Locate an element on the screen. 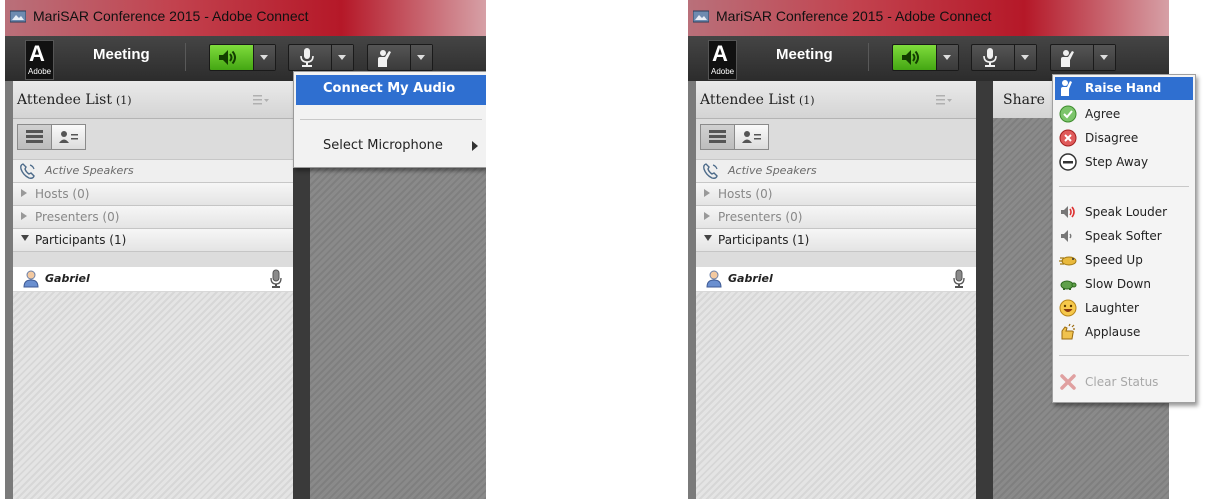 Image resolution: width=1208 pixels, height=499 pixels. clear-status-icon is located at coordinates (1068, 382).